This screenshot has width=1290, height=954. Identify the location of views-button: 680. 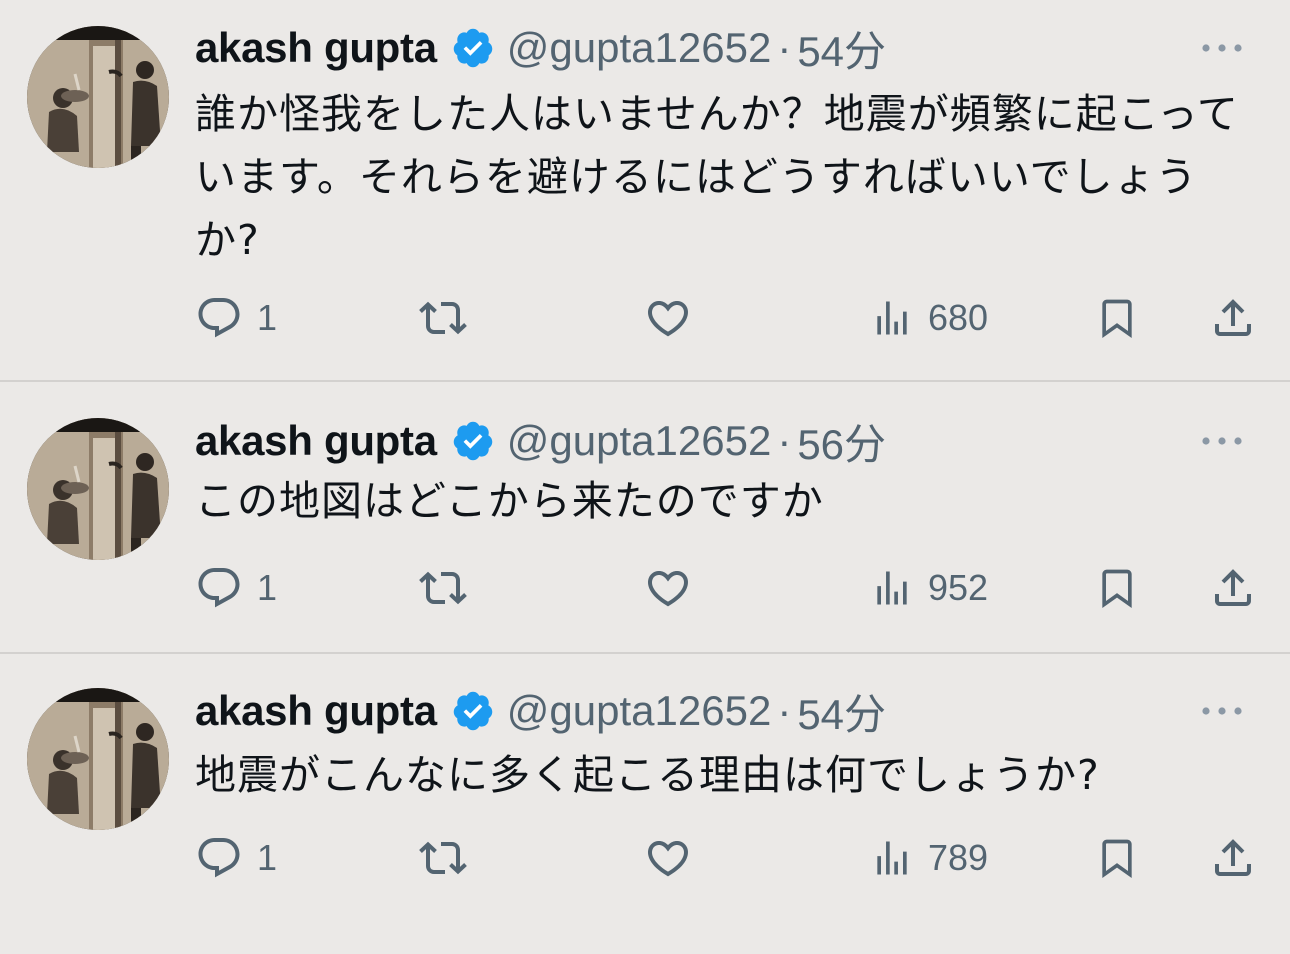
(929, 318).